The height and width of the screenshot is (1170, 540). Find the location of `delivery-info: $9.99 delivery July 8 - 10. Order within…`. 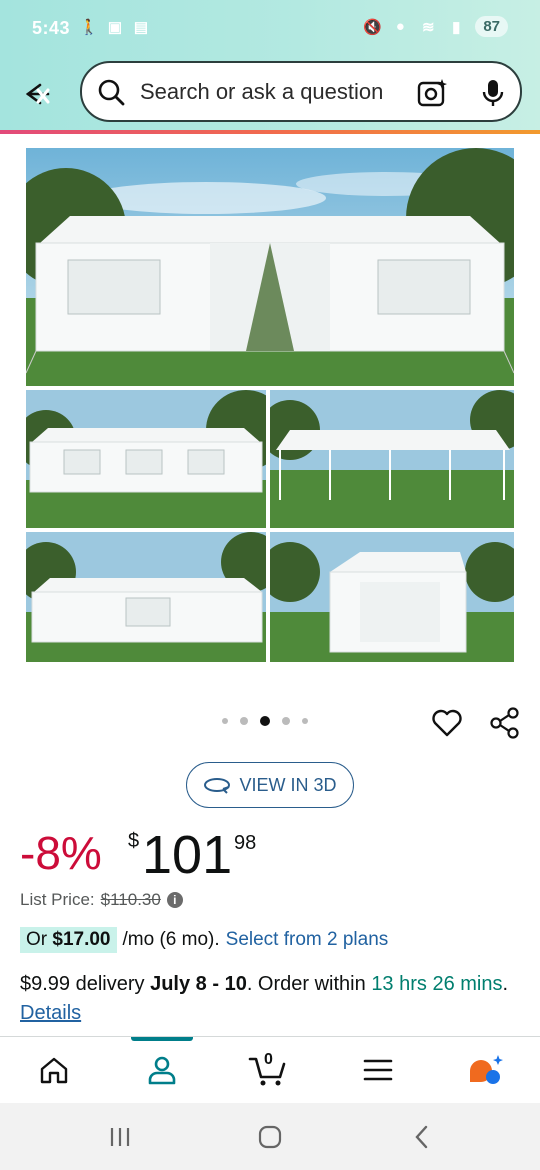

delivery-info: $9.99 delivery July 8 - 10. Order within… is located at coordinates (270, 999).